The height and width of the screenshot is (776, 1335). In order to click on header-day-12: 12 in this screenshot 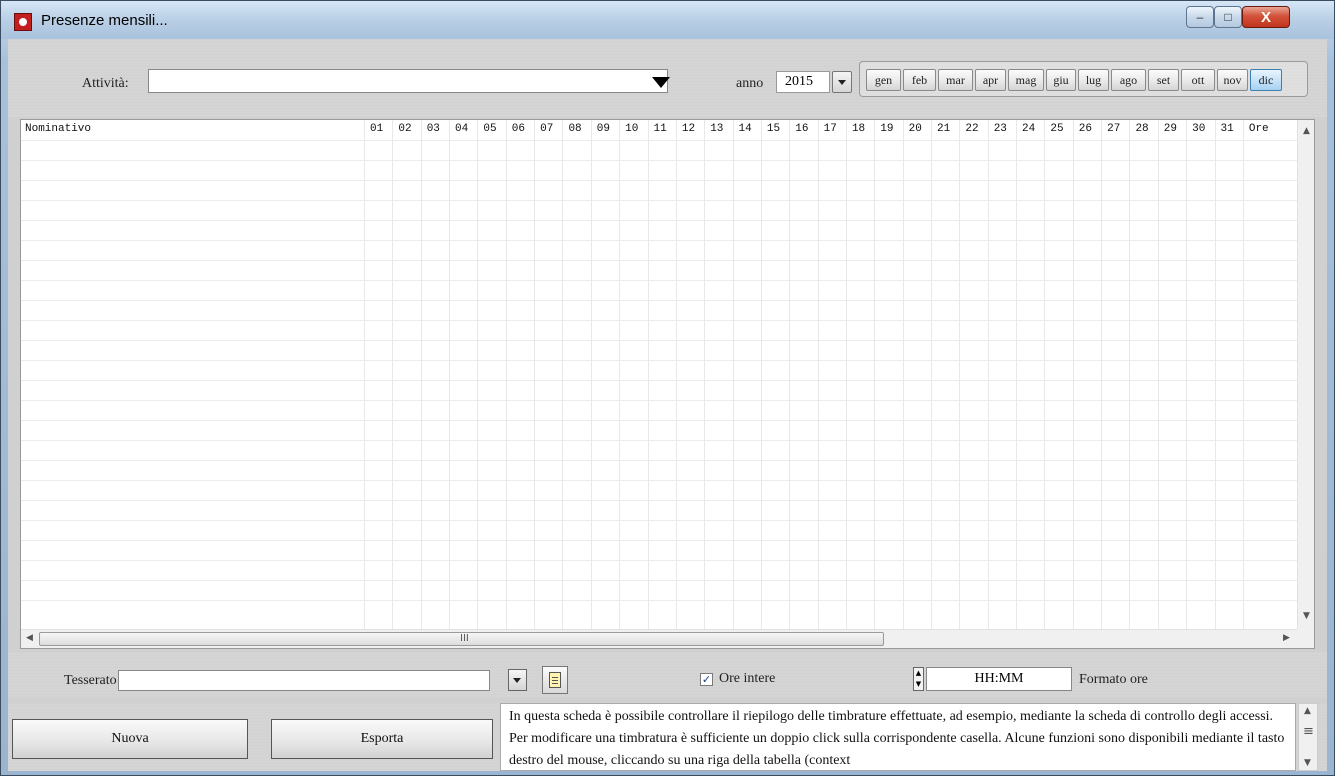, I will do `click(688, 129)`.